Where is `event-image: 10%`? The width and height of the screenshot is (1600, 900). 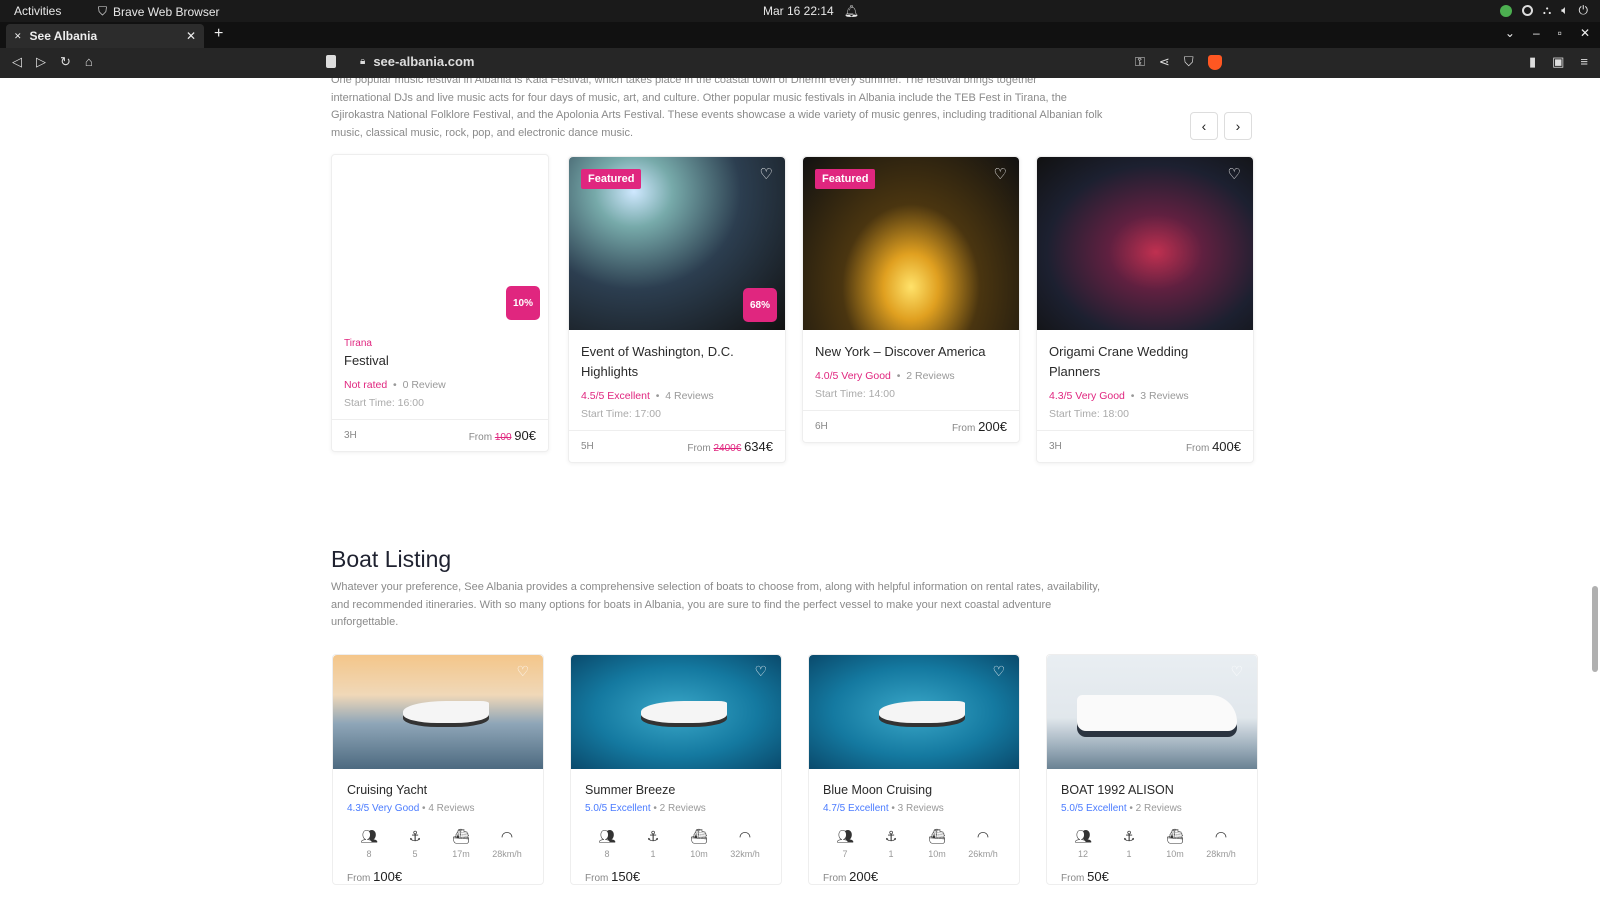
event-image: 10% is located at coordinates (440, 241).